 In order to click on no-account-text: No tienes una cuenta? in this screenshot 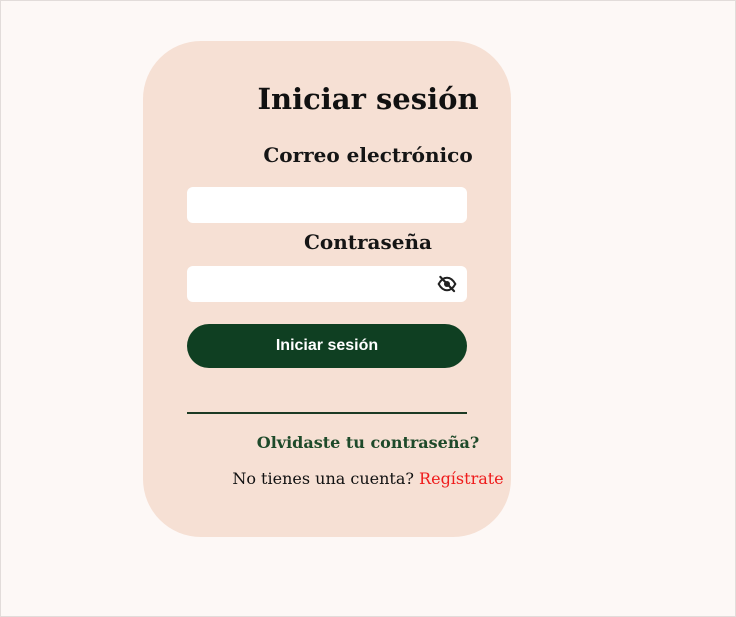, I will do `click(323, 478)`.